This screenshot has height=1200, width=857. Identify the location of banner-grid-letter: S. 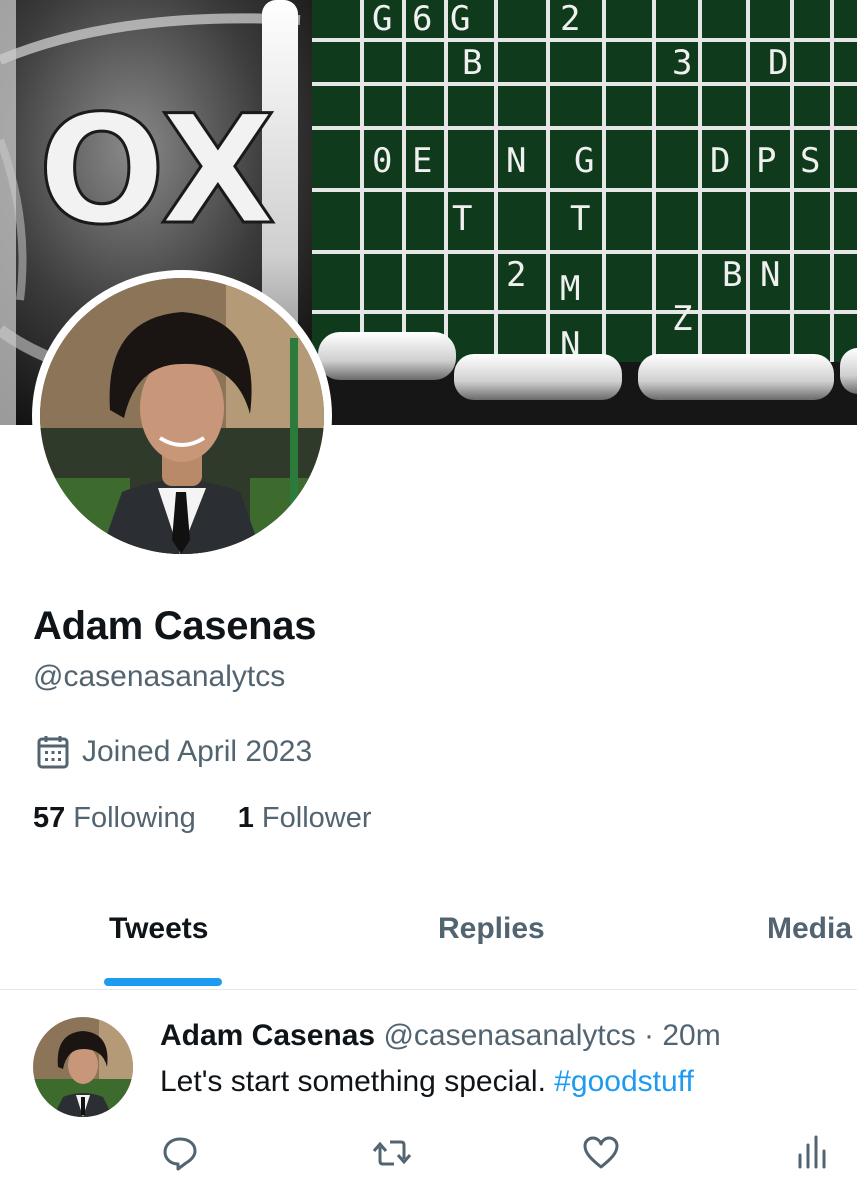
(810, 161).